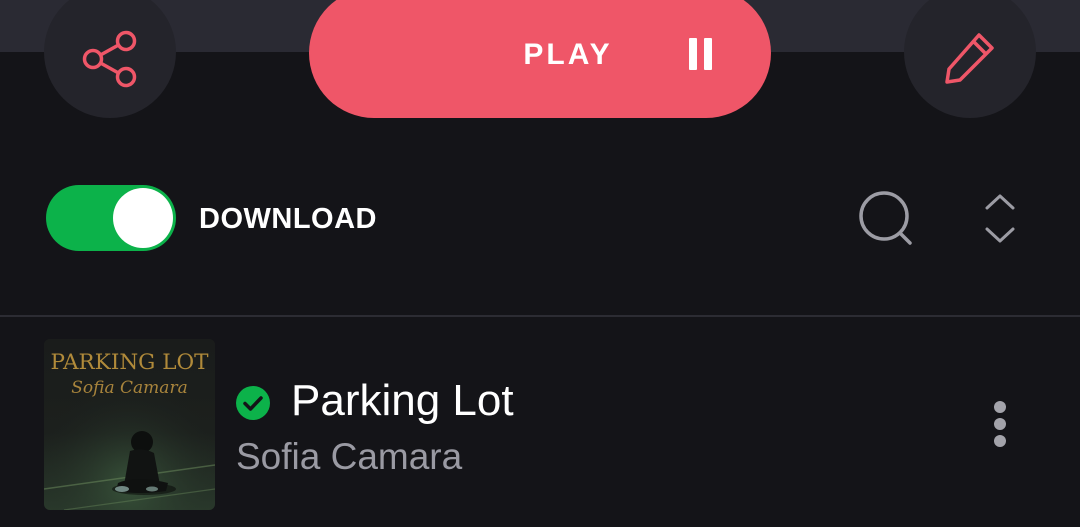 The image size is (1080, 527). I want to click on more-options-button, so click(1000, 424).